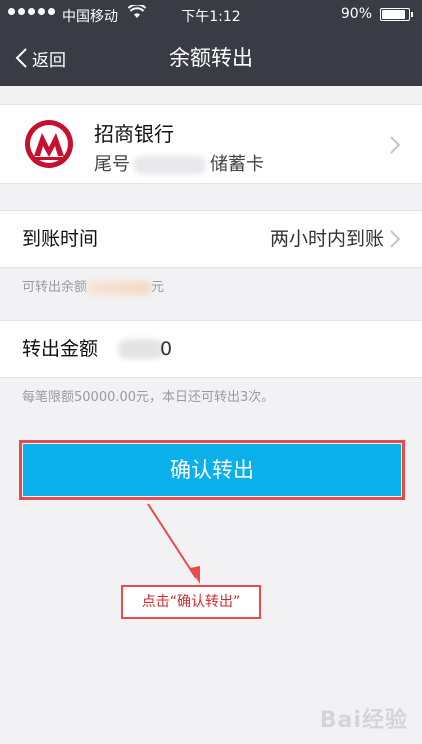 This screenshot has height=744, width=422. Describe the element at coordinates (55, 287) in the screenshot. I see `available-balance-label: 可转出余额` at that location.